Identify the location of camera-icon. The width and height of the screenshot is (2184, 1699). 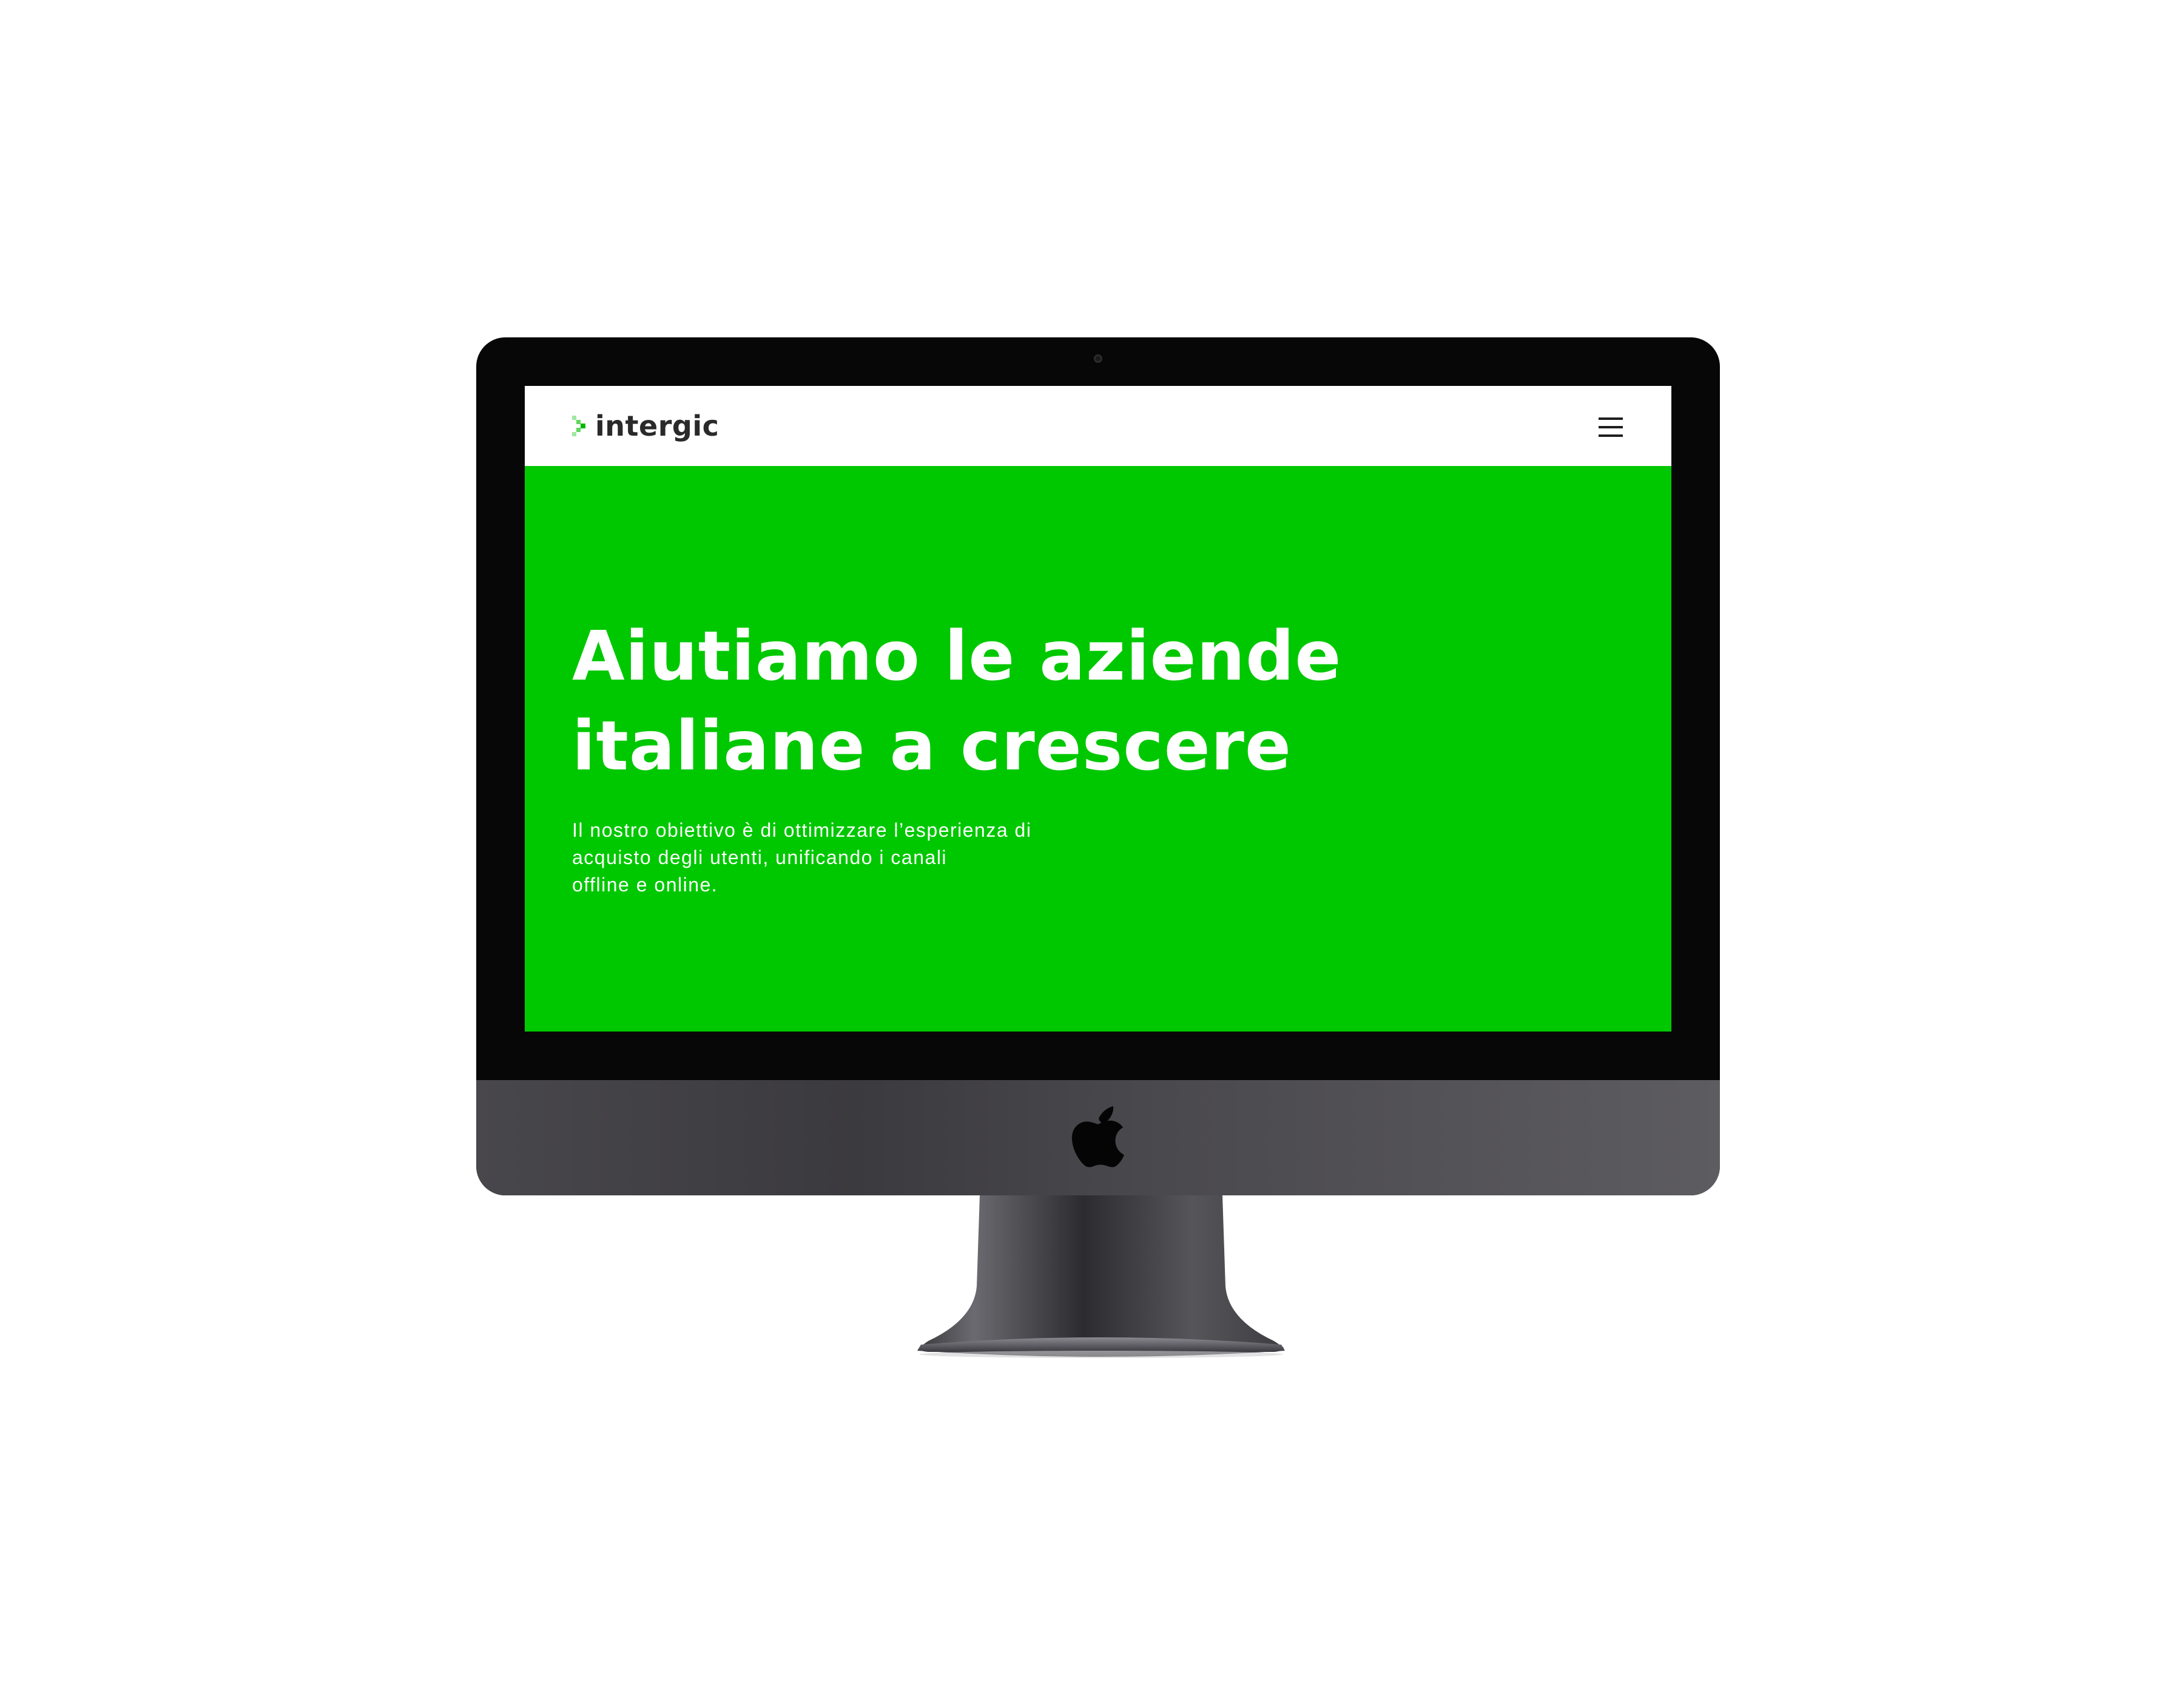
(1098, 358).